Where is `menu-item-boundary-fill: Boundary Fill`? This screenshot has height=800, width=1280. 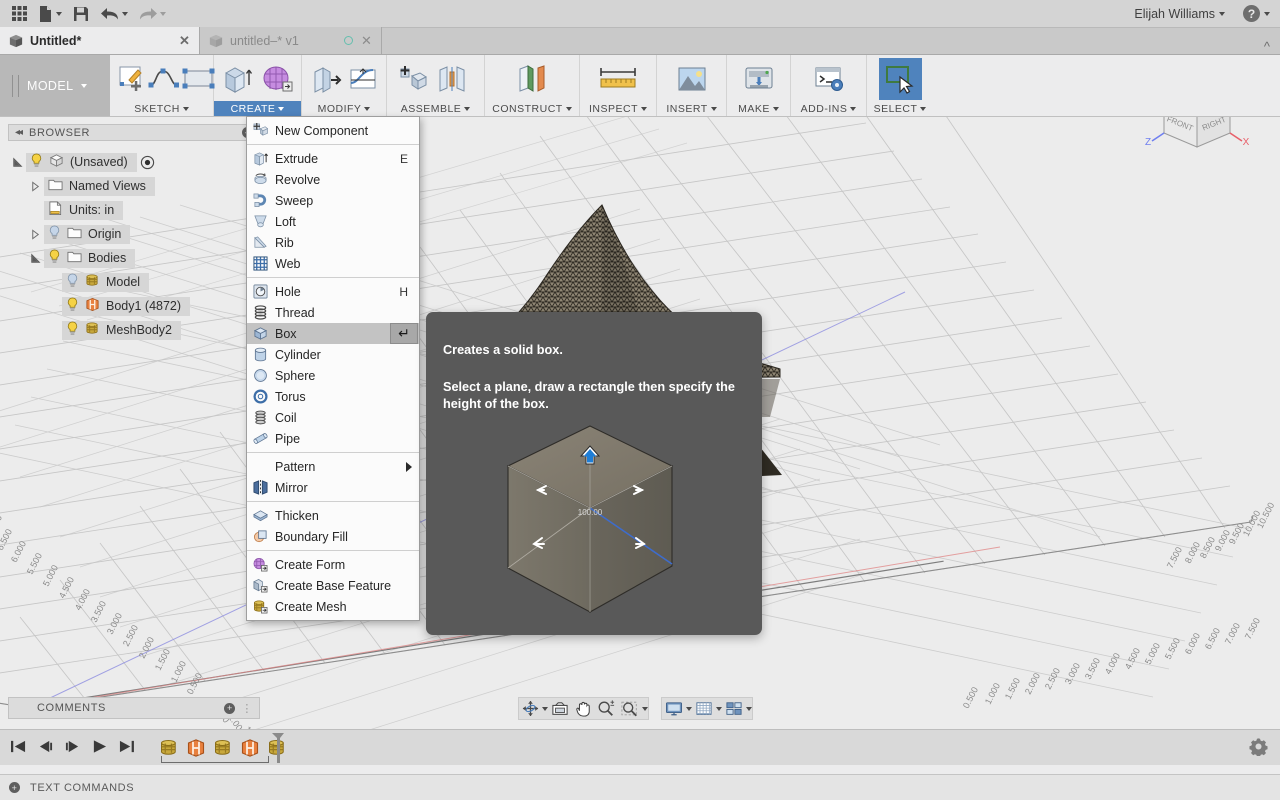 menu-item-boundary-fill: Boundary Fill is located at coordinates (333, 536).